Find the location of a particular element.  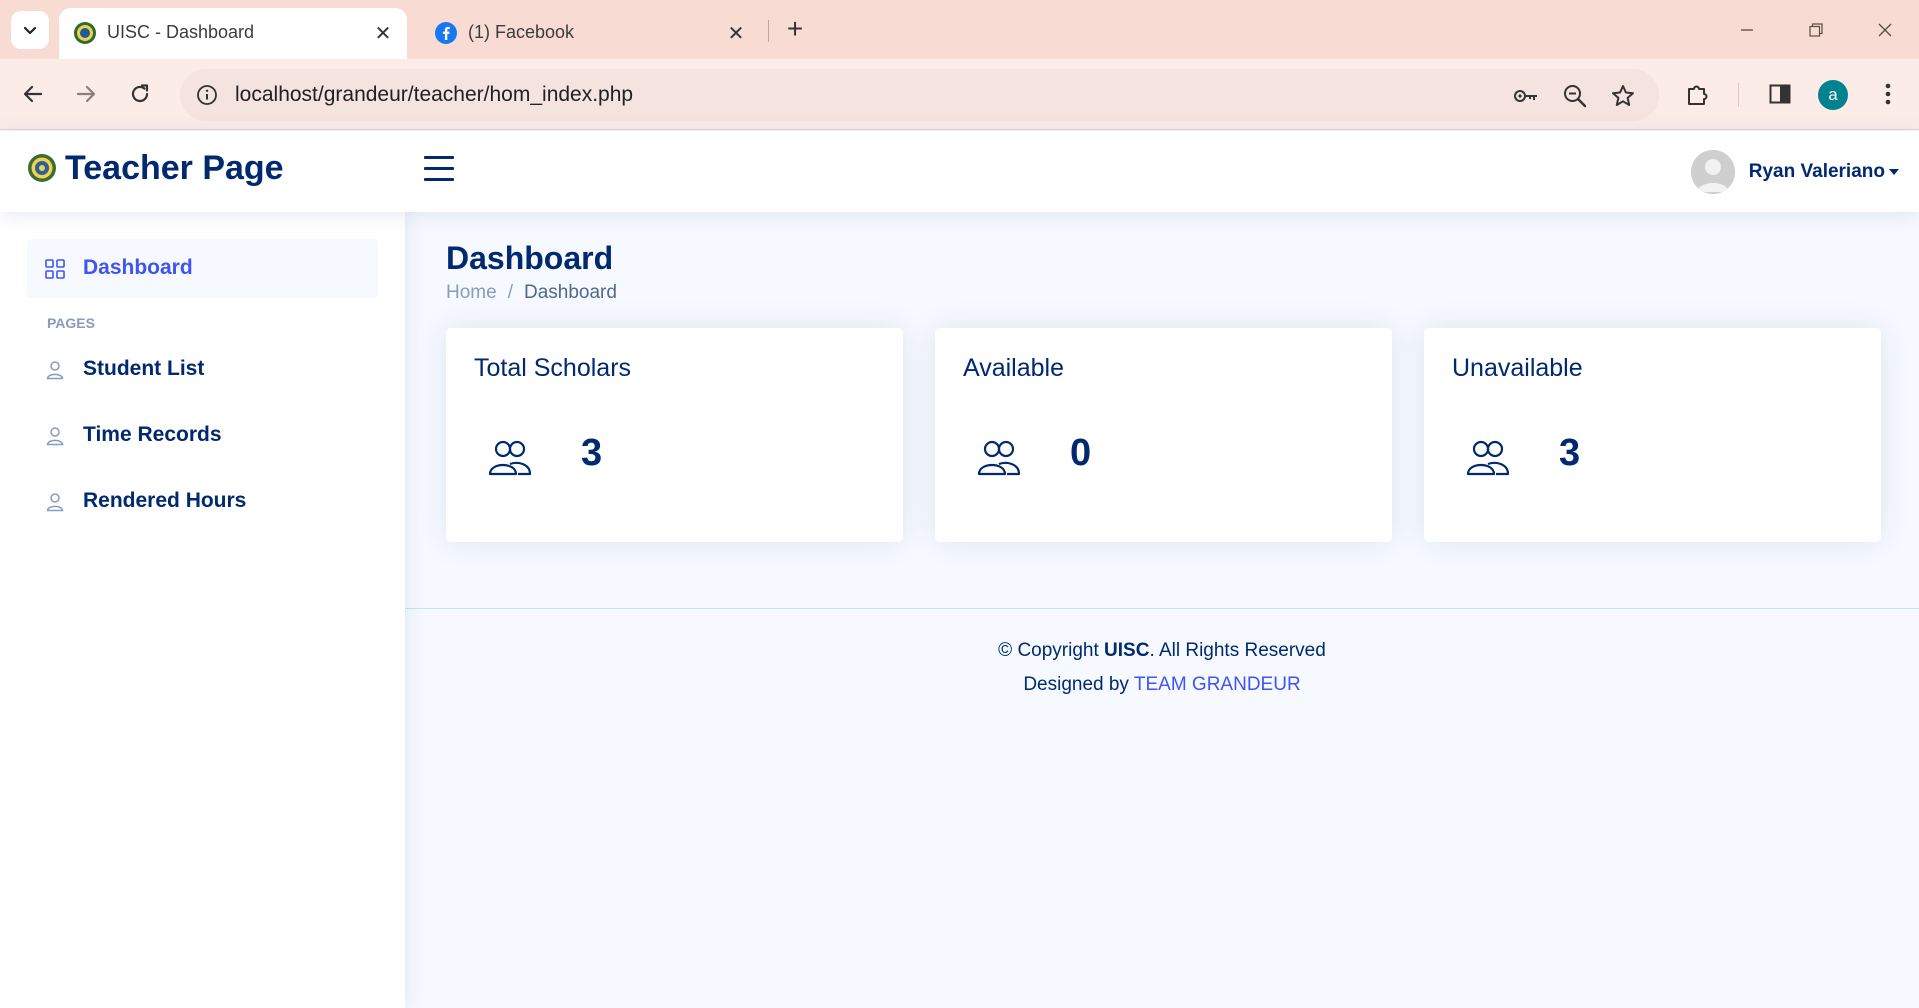

card-title: Available is located at coordinates (1014, 368).